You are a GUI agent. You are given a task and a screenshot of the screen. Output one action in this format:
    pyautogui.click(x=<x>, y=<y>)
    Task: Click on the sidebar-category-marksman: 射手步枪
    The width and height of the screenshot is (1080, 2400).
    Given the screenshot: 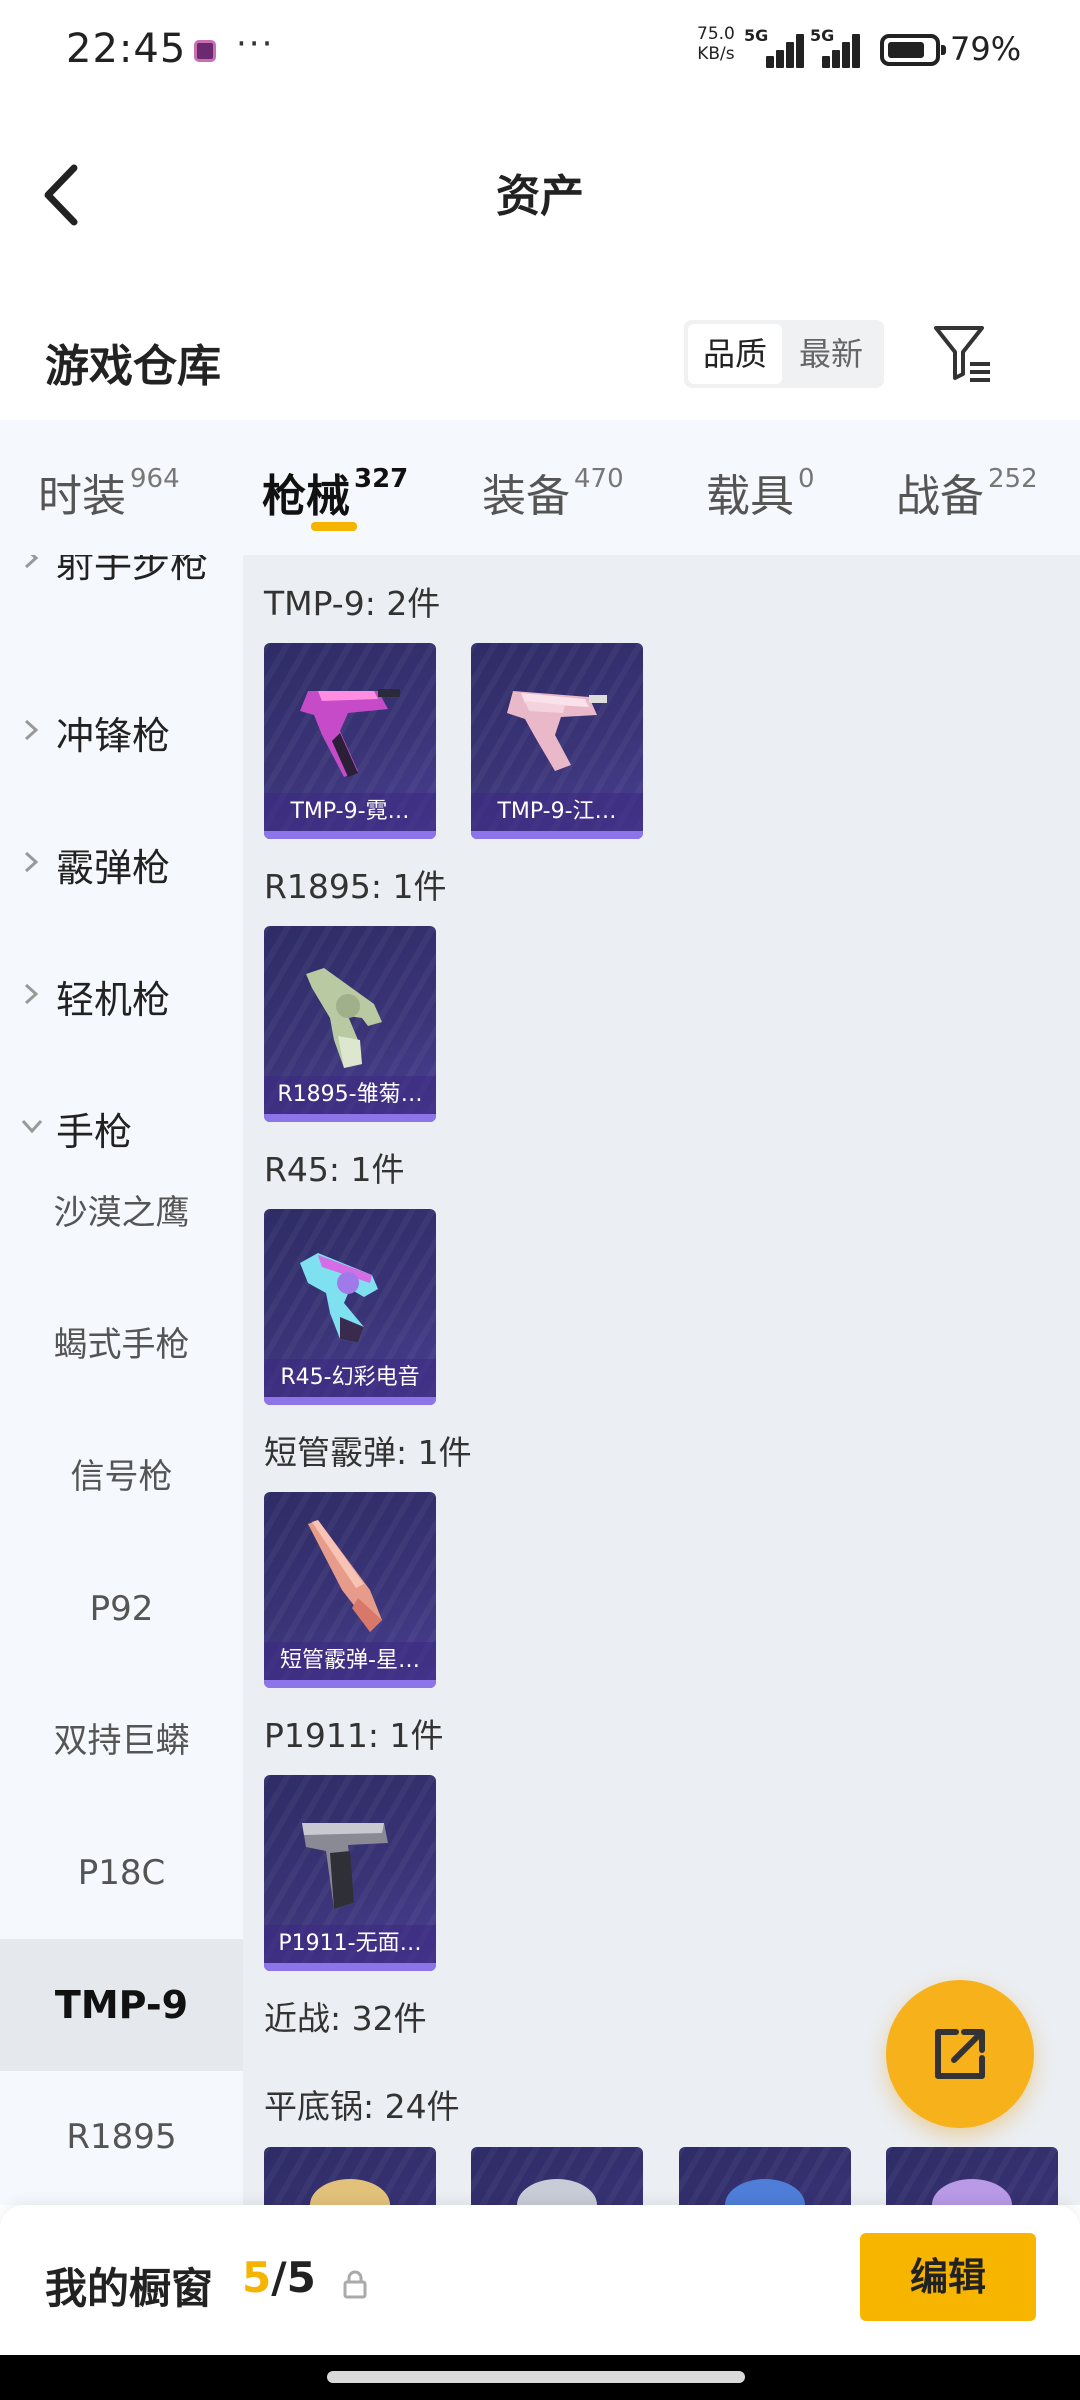 What is the action you would take?
    pyautogui.click(x=121, y=579)
    